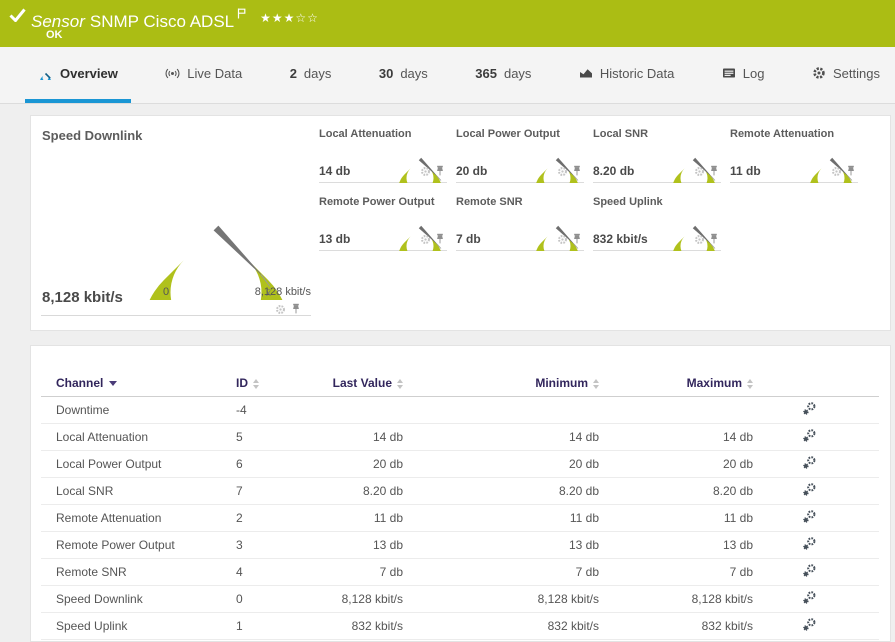 This screenshot has height=642, width=895. What do you see at coordinates (242, 383) in the screenshot?
I see `column-label: ID` at bounding box center [242, 383].